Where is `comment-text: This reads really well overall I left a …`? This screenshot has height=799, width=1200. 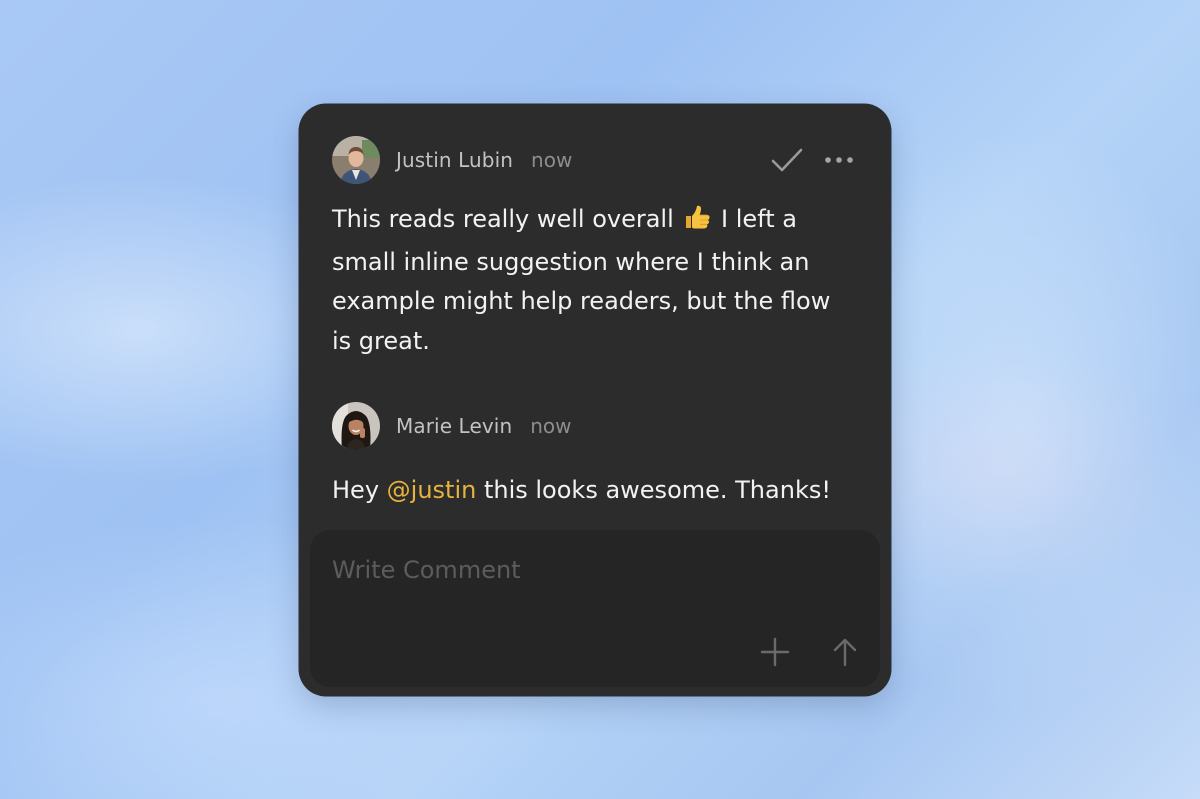 comment-text: This reads really well overall I left a … is located at coordinates (582, 280).